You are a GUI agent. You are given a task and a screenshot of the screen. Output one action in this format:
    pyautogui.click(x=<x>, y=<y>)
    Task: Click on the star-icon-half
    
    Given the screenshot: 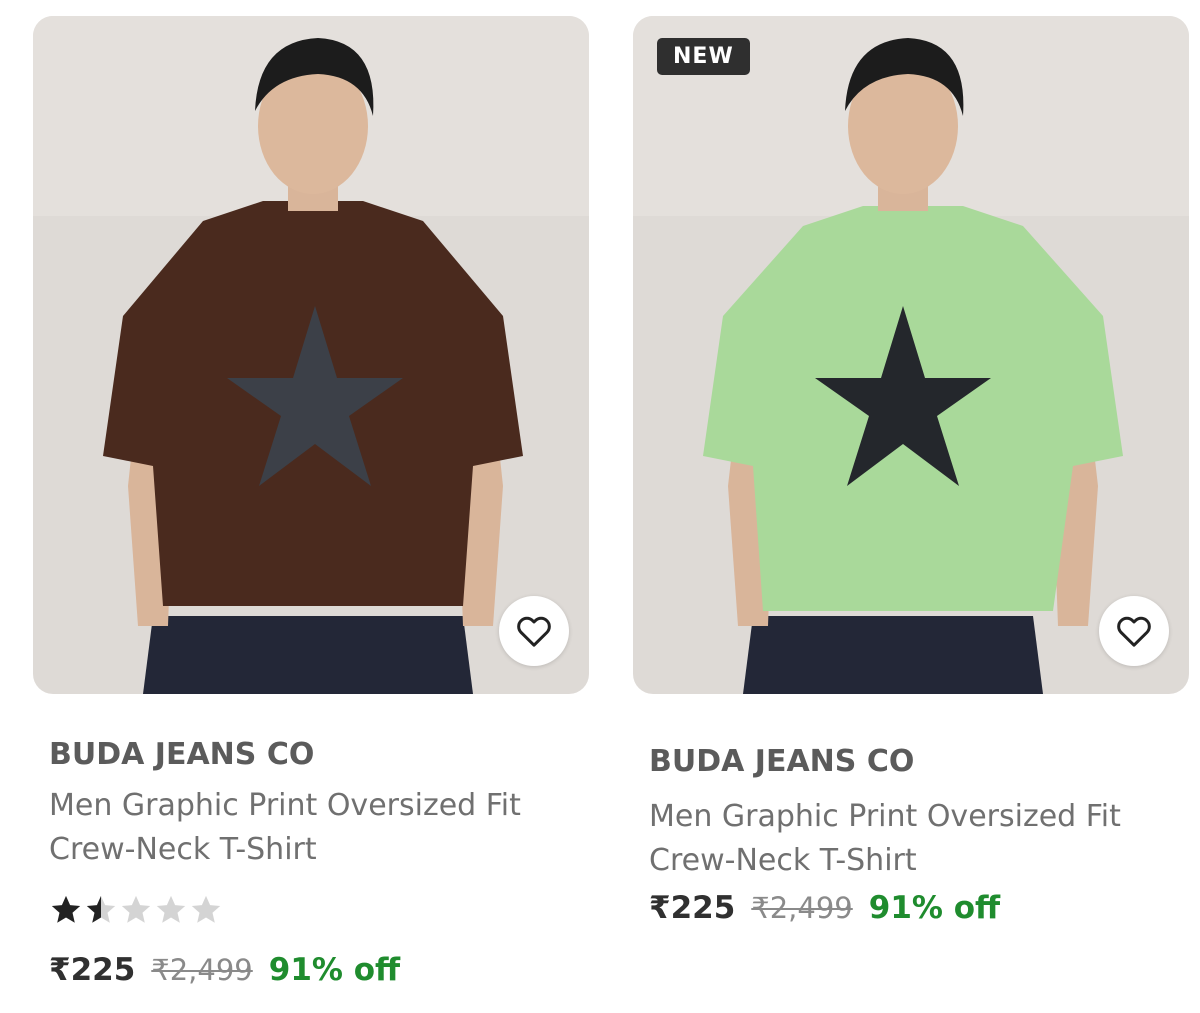 What is the action you would take?
    pyautogui.click(x=101, y=909)
    